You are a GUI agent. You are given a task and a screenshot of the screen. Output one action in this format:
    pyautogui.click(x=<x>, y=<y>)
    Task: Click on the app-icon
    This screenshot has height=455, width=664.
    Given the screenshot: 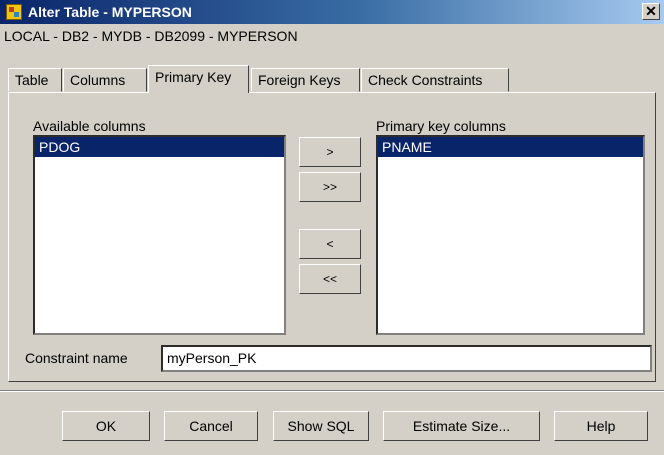 What is the action you would take?
    pyautogui.click(x=14, y=12)
    